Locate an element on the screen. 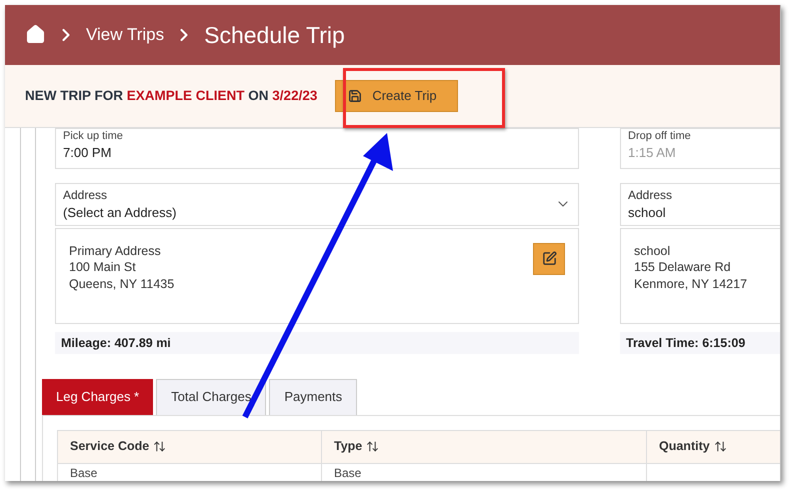 The width and height of the screenshot is (789, 491). address-line: school is located at coordinates (653, 250).